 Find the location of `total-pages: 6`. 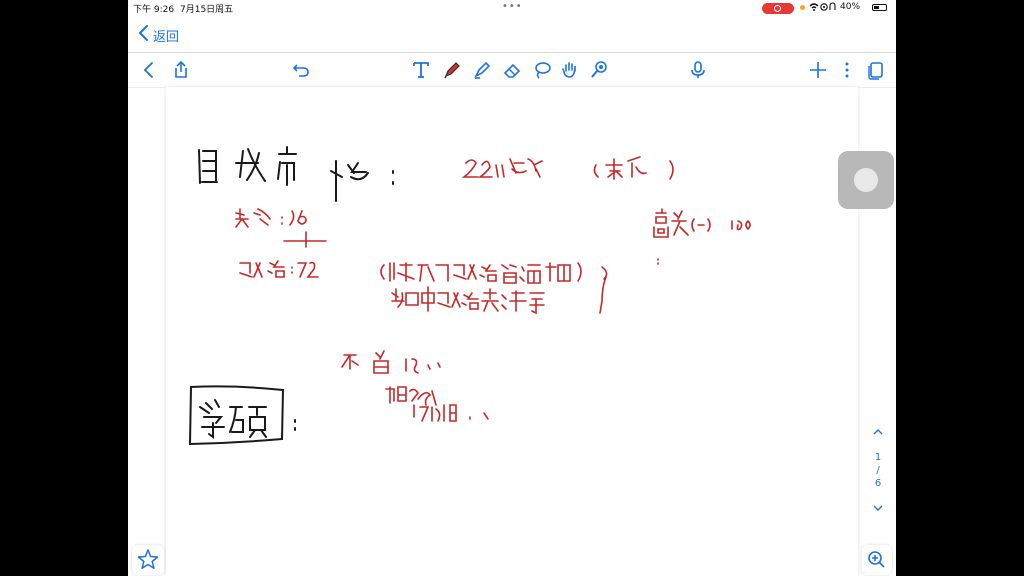

total-pages: 6 is located at coordinates (878, 483).